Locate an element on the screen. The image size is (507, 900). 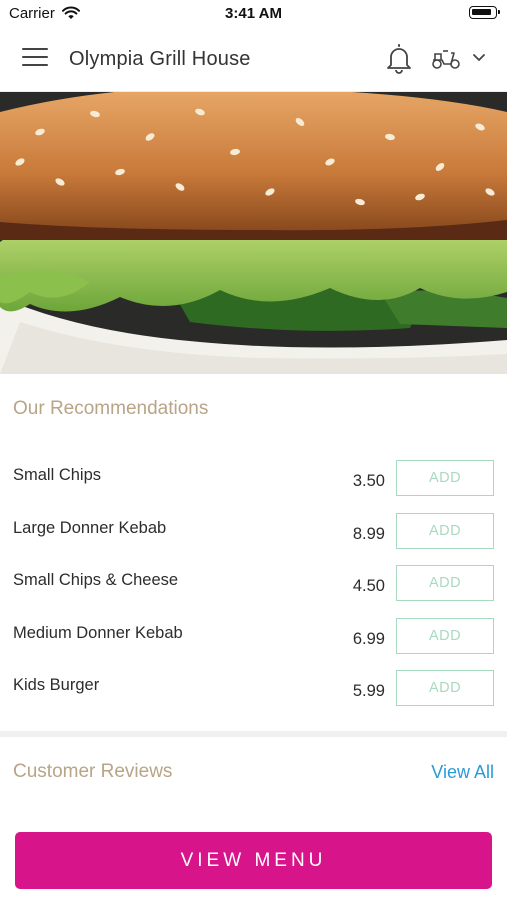
bell-icon is located at coordinates (399, 59).